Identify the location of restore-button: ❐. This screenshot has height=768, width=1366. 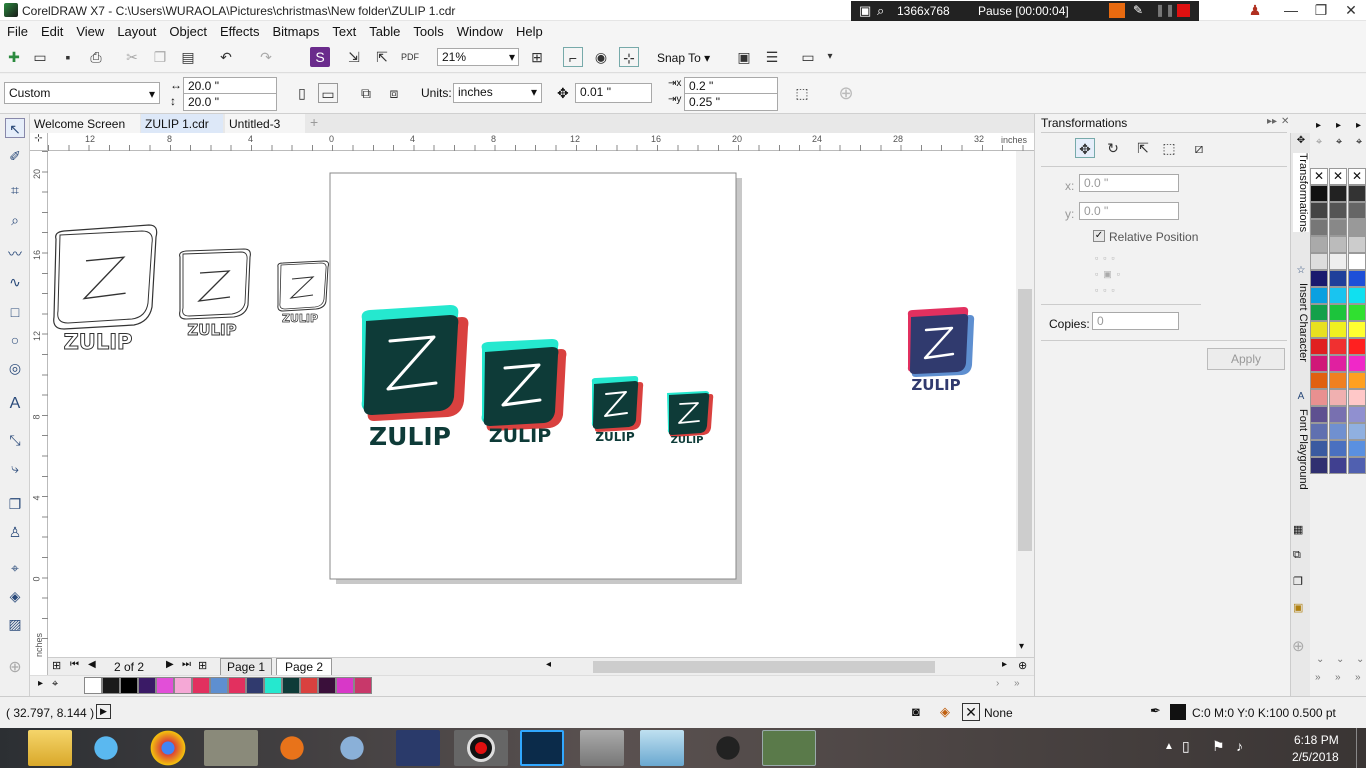
(1321, 10).